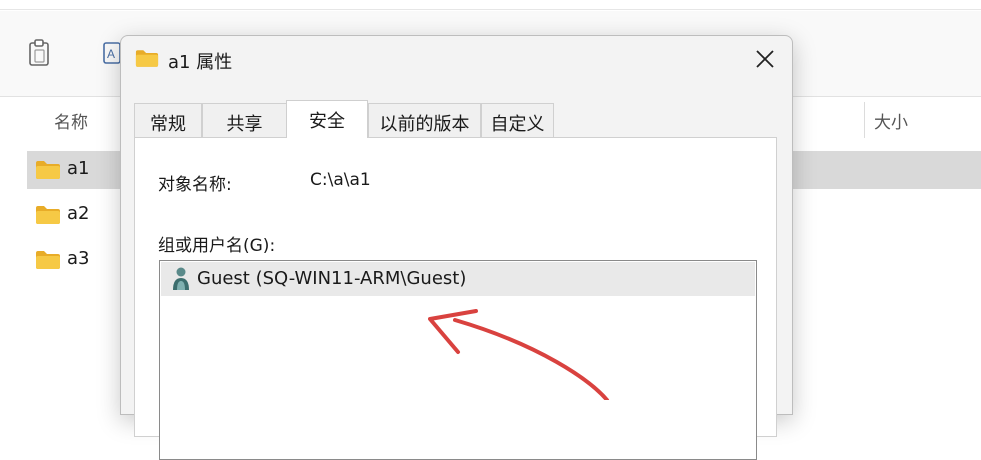  What do you see at coordinates (181, 281) in the screenshot?
I see `user-icon` at bounding box center [181, 281].